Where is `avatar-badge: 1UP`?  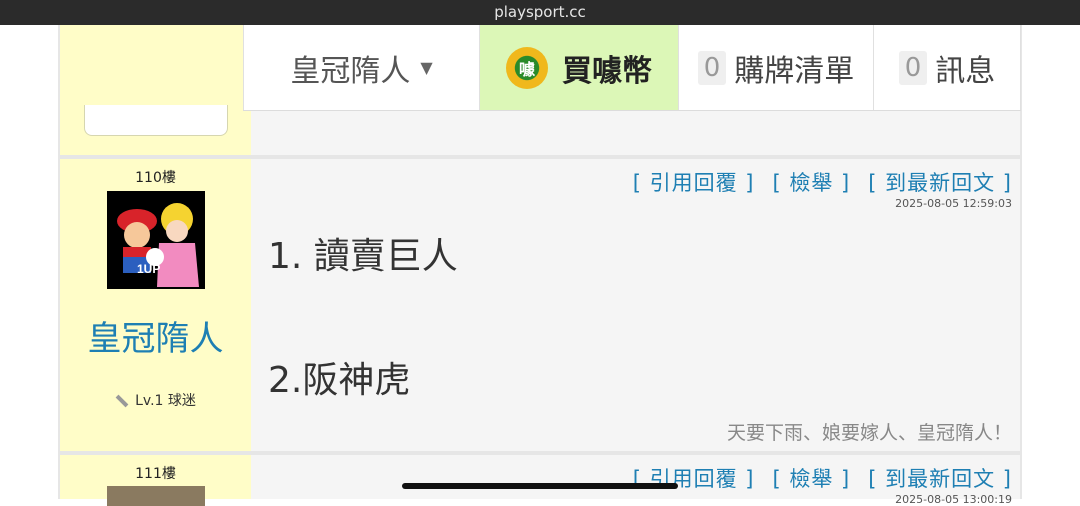
avatar-badge: 1UP is located at coordinates (148, 269).